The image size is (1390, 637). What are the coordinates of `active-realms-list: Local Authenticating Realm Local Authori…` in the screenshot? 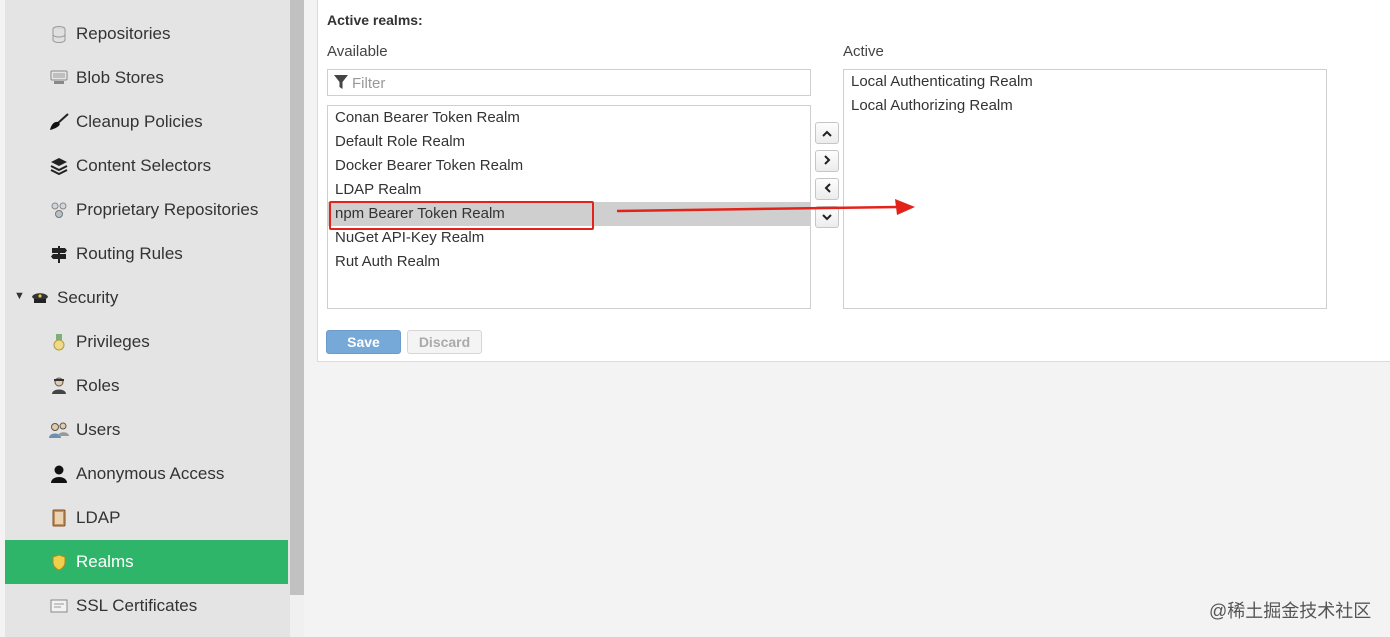 It's located at (1085, 189).